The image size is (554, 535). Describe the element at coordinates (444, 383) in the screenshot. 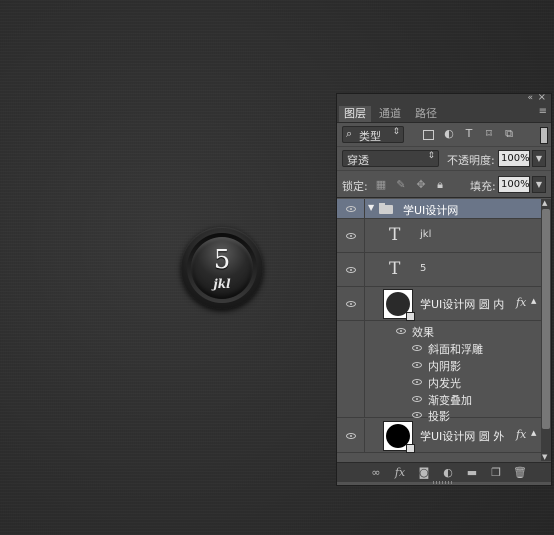

I see `effect-label: 内发光` at that location.